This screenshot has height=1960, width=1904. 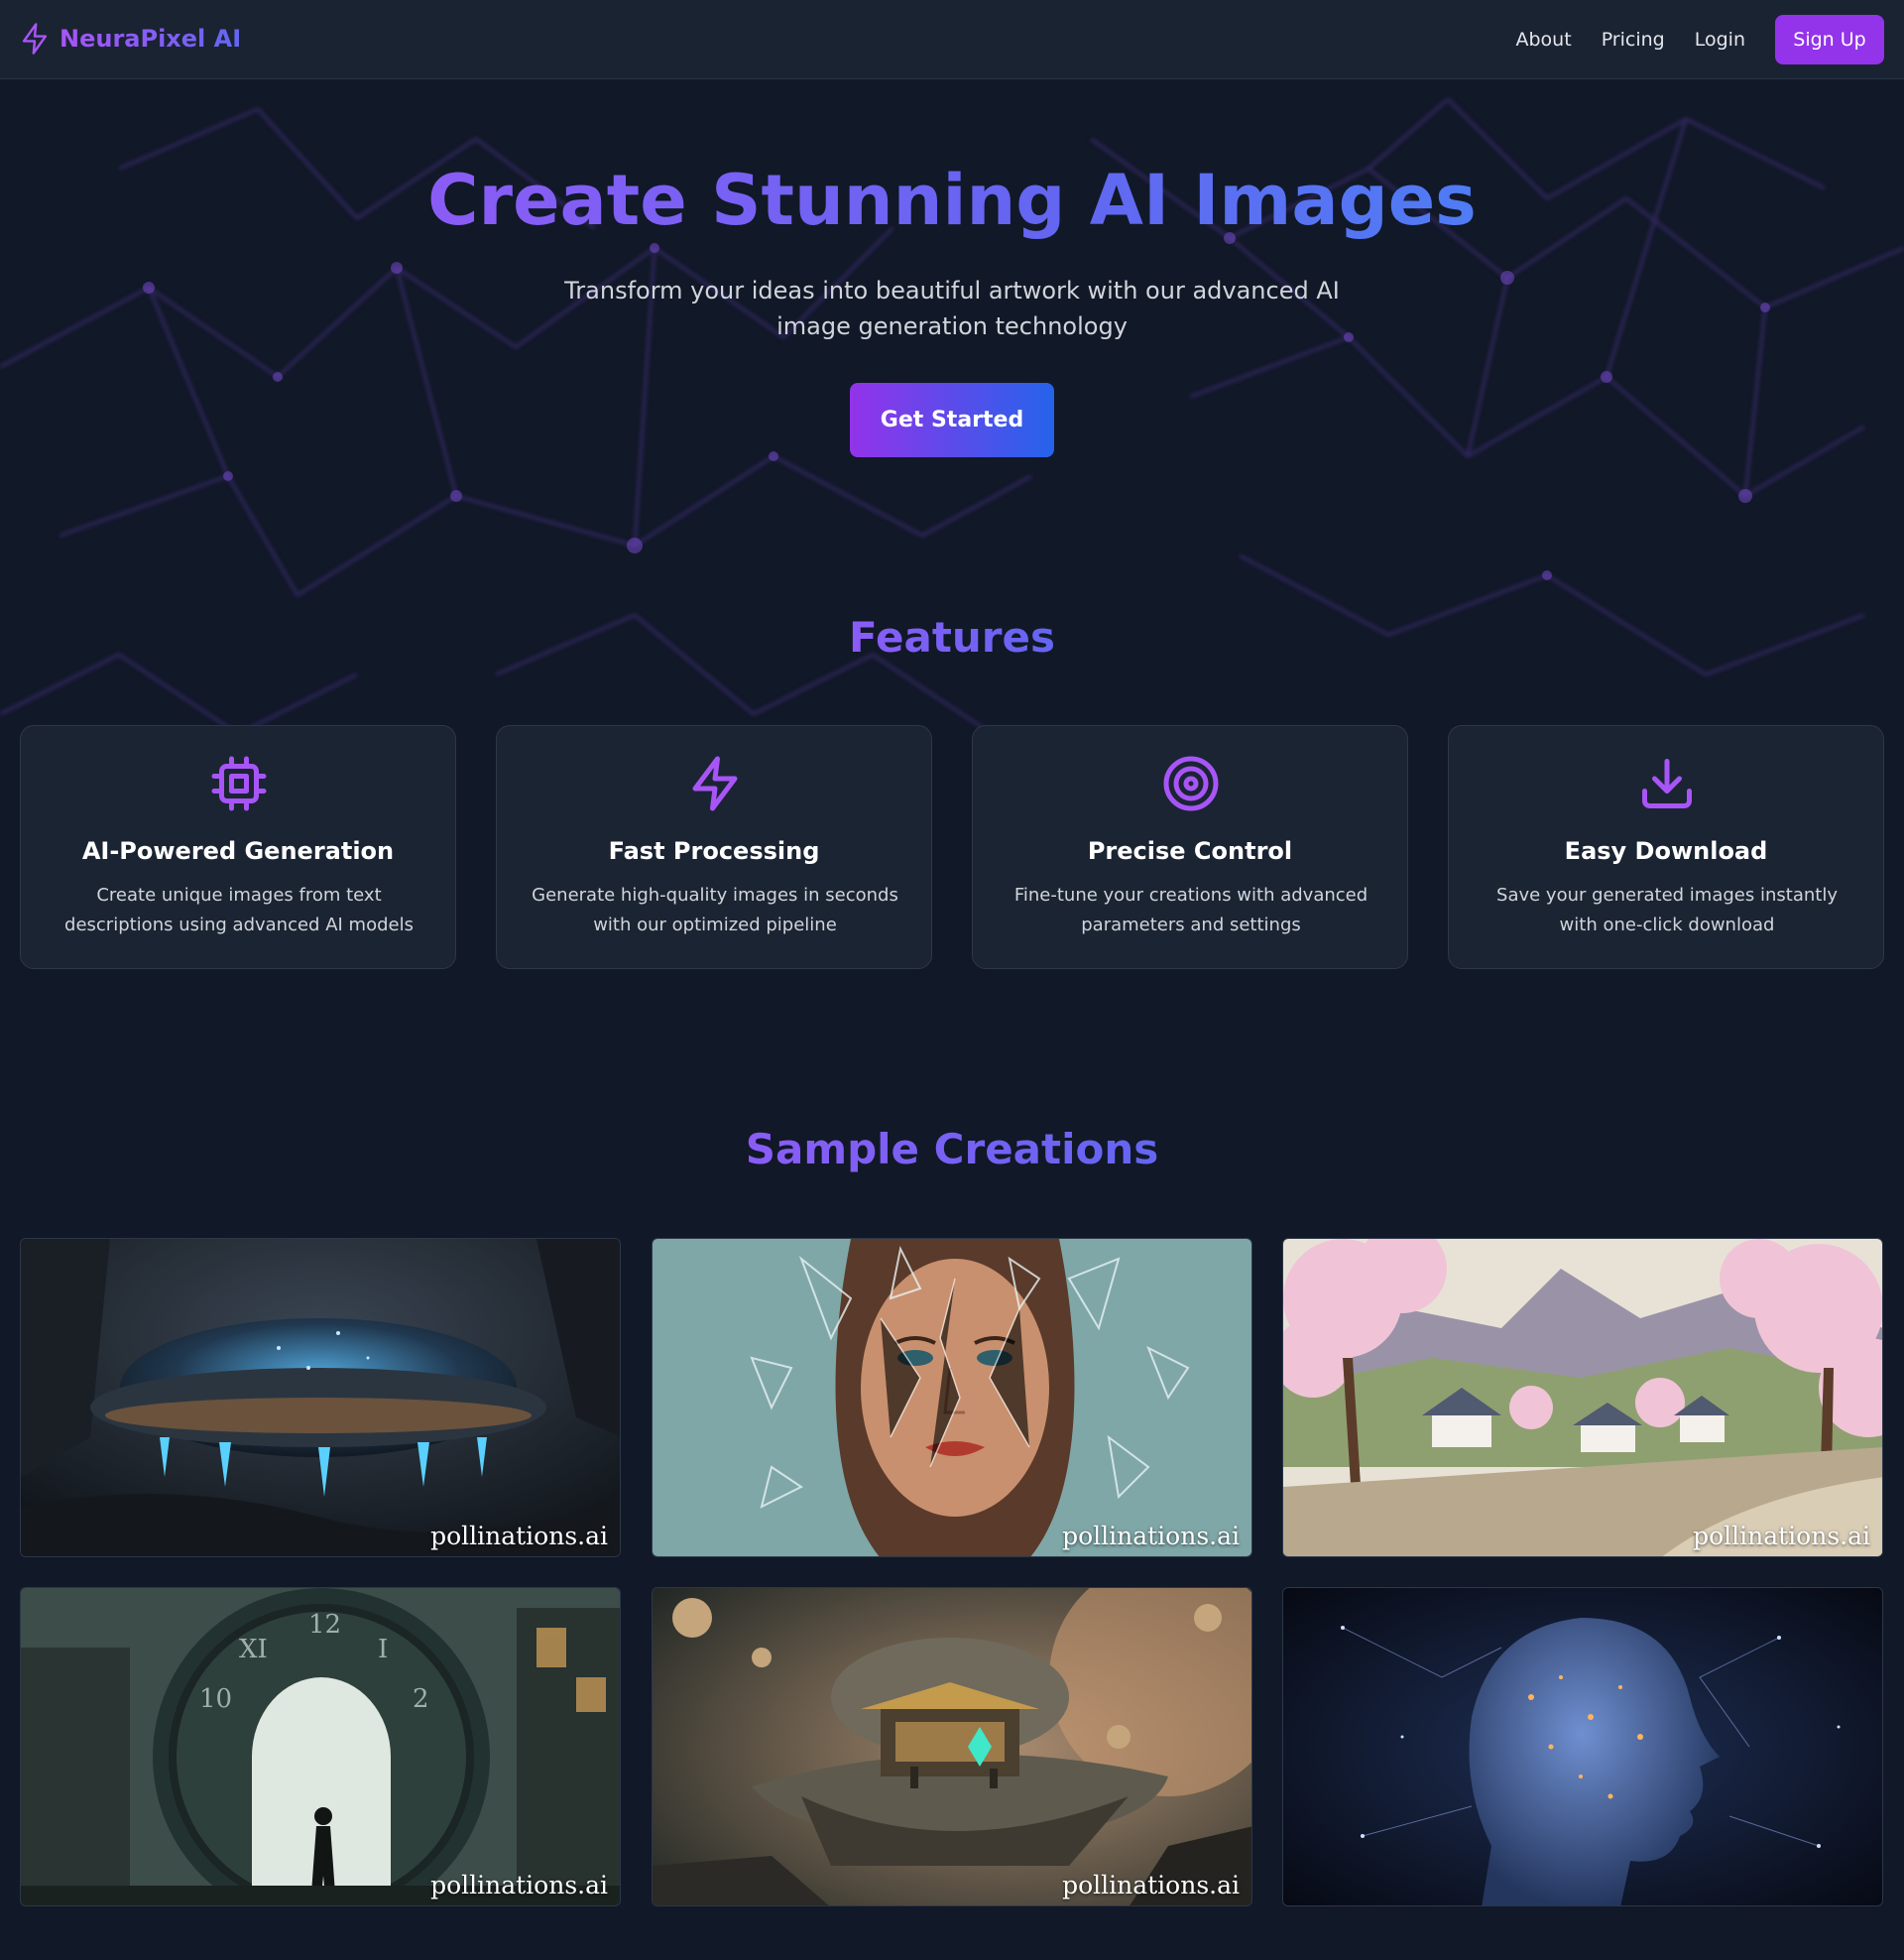 I want to click on svg-text: XI, so click(x=253, y=1650).